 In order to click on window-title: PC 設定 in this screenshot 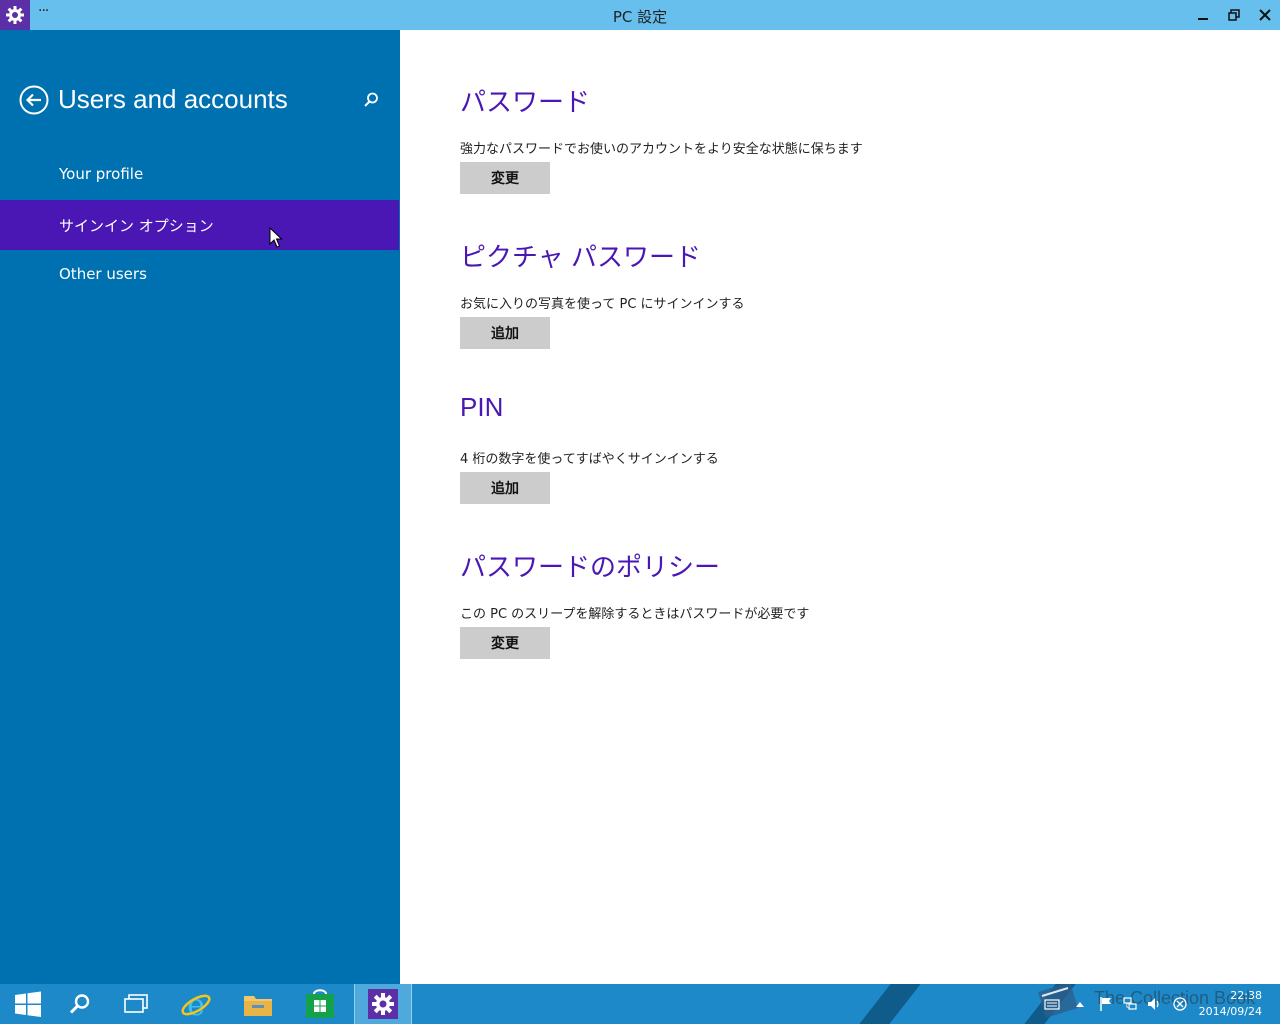, I will do `click(640, 17)`.